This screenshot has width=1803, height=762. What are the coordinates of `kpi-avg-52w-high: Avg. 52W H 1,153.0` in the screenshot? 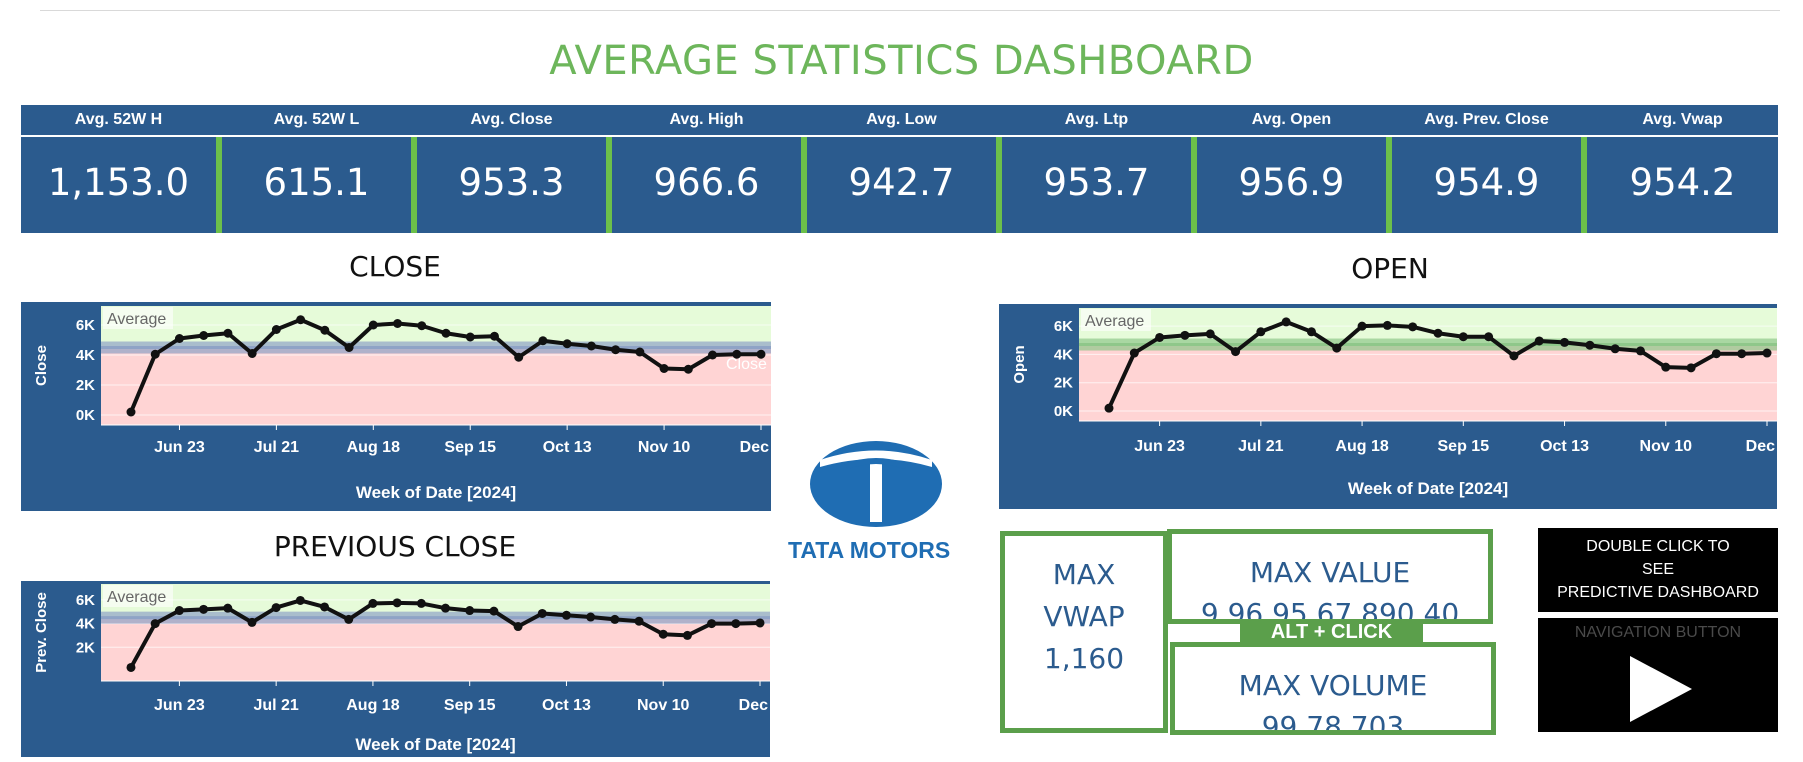 It's located at (118, 169).